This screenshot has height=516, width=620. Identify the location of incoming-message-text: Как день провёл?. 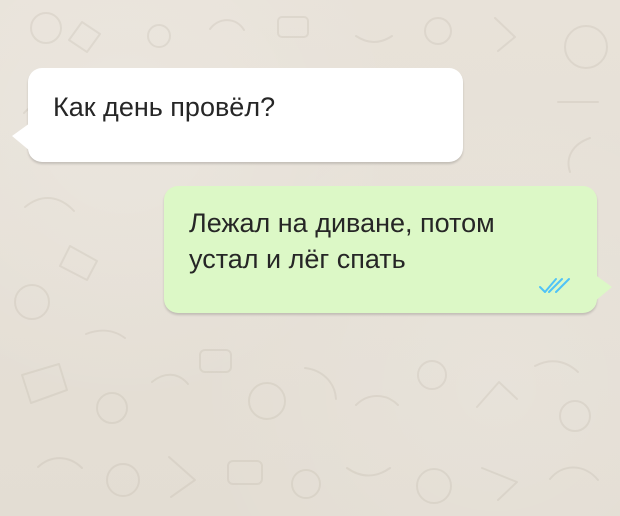
(164, 107).